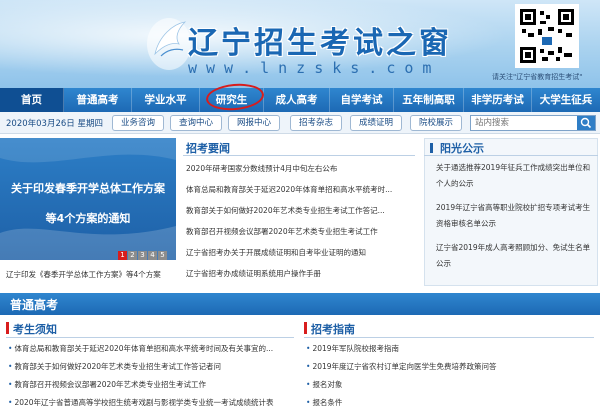  I want to click on notice-title: 考生须知, so click(35, 329).